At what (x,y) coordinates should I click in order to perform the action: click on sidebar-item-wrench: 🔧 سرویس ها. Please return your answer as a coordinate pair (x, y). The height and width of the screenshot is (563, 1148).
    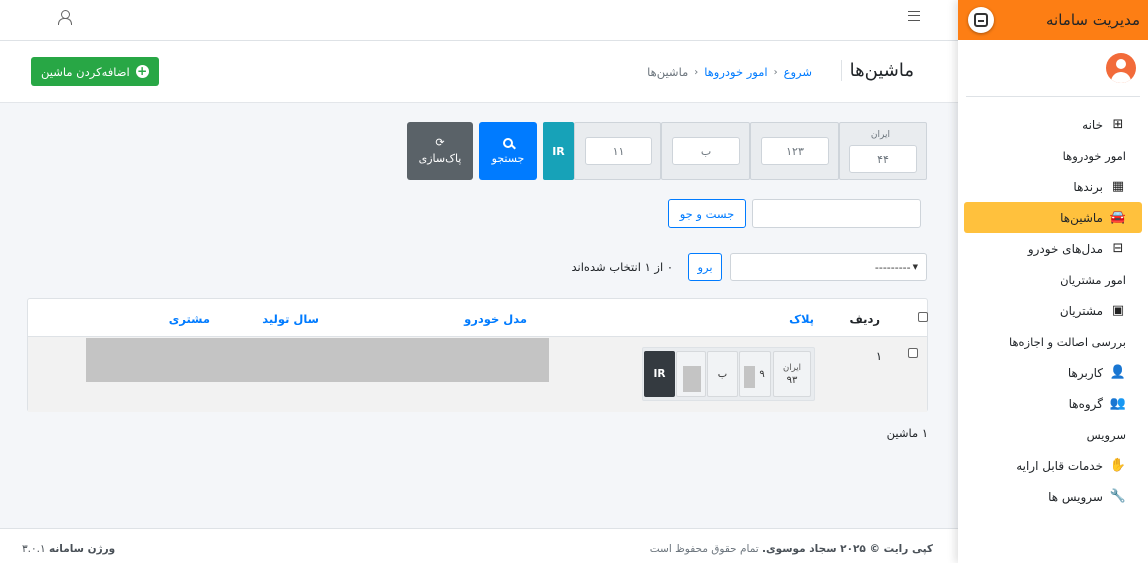
    Looking at the image, I should click on (1053, 496).